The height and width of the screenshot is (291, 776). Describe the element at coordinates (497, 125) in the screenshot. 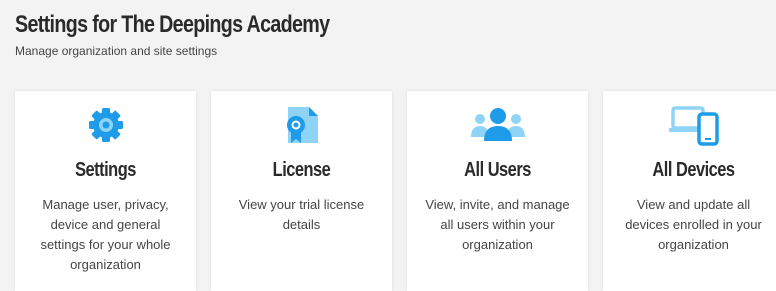

I see `users-icon` at that location.